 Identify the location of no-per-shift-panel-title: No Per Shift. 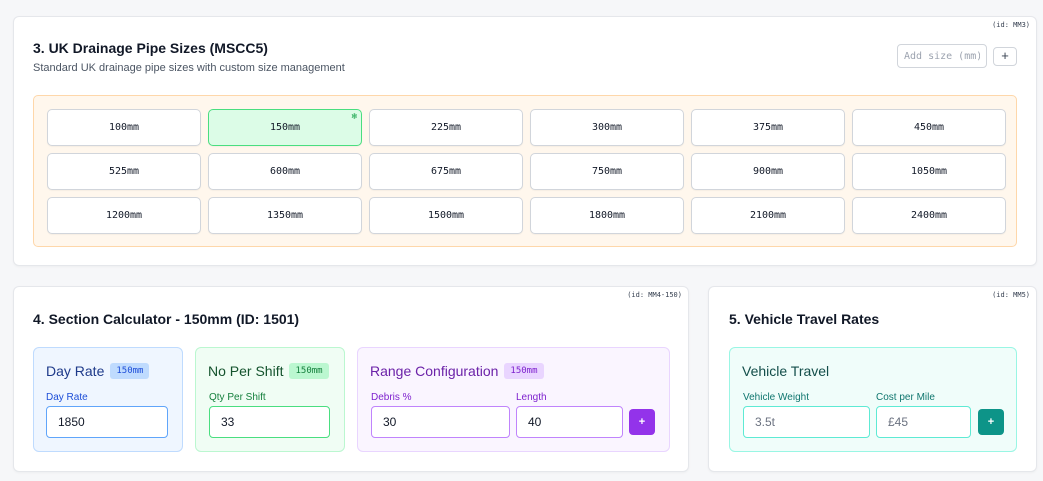
(246, 371).